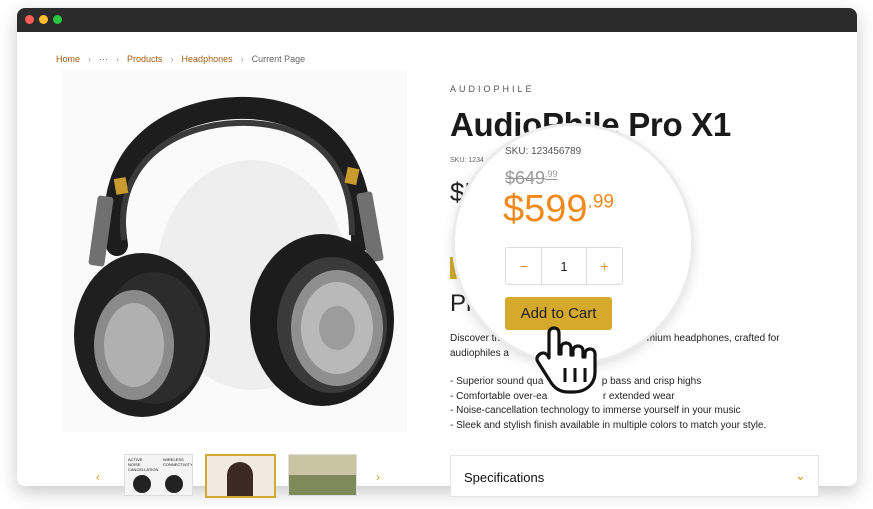  I want to click on breadcrumb-home-link: Home, so click(68, 59).